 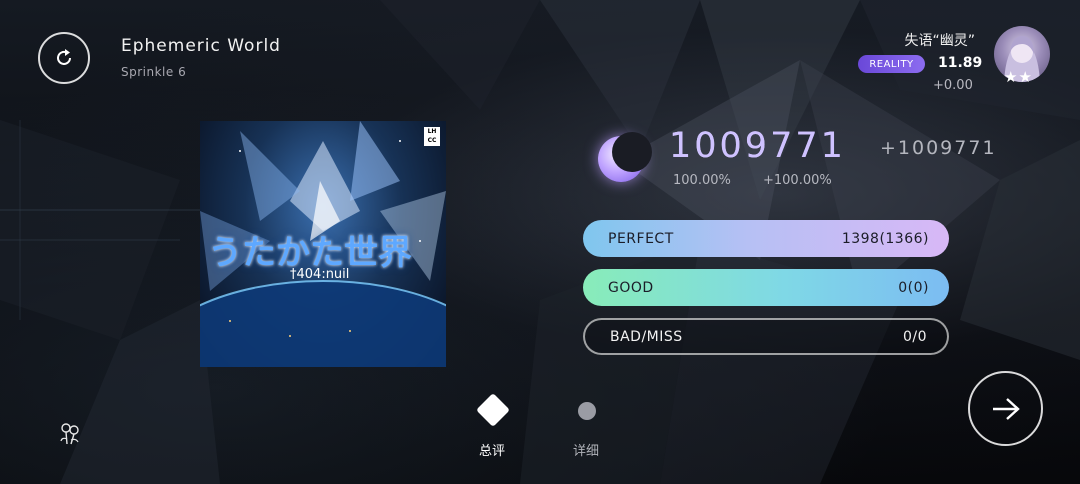 What do you see at coordinates (702, 180) in the screenshot?
I see `accuracy: 100.00%` at bounding box center [702, 180].